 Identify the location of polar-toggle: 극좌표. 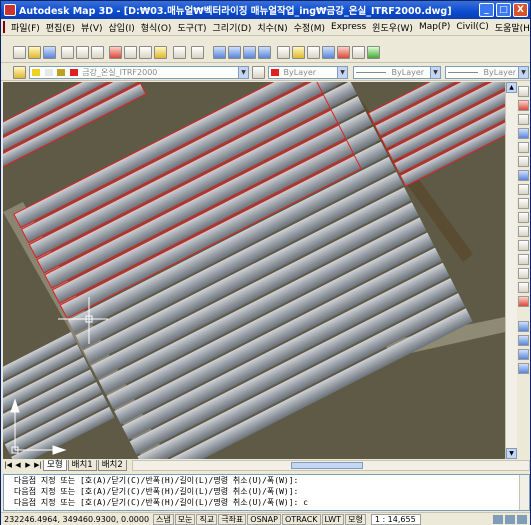
(232, 519).